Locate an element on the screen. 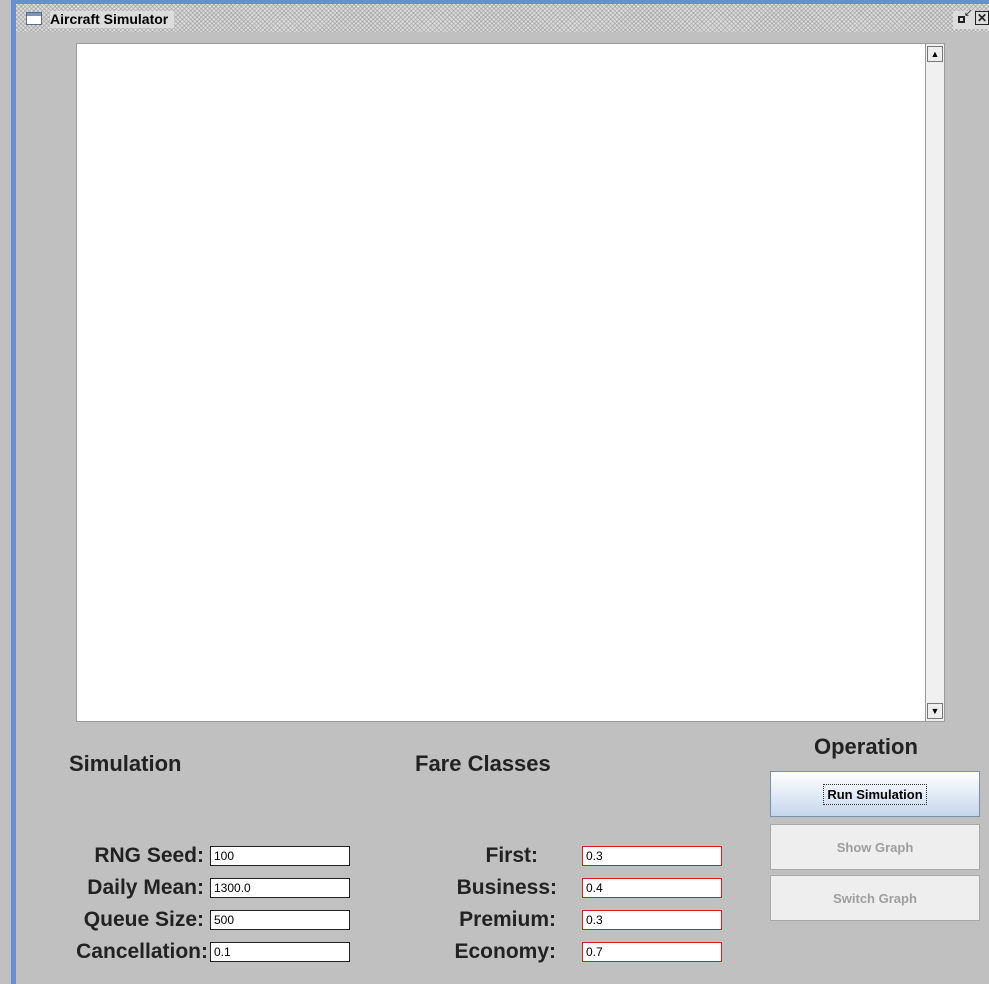 This screenshot has width=989, height=984. run-simulation-label: Run Simulation is located at coordinates (875, 794).